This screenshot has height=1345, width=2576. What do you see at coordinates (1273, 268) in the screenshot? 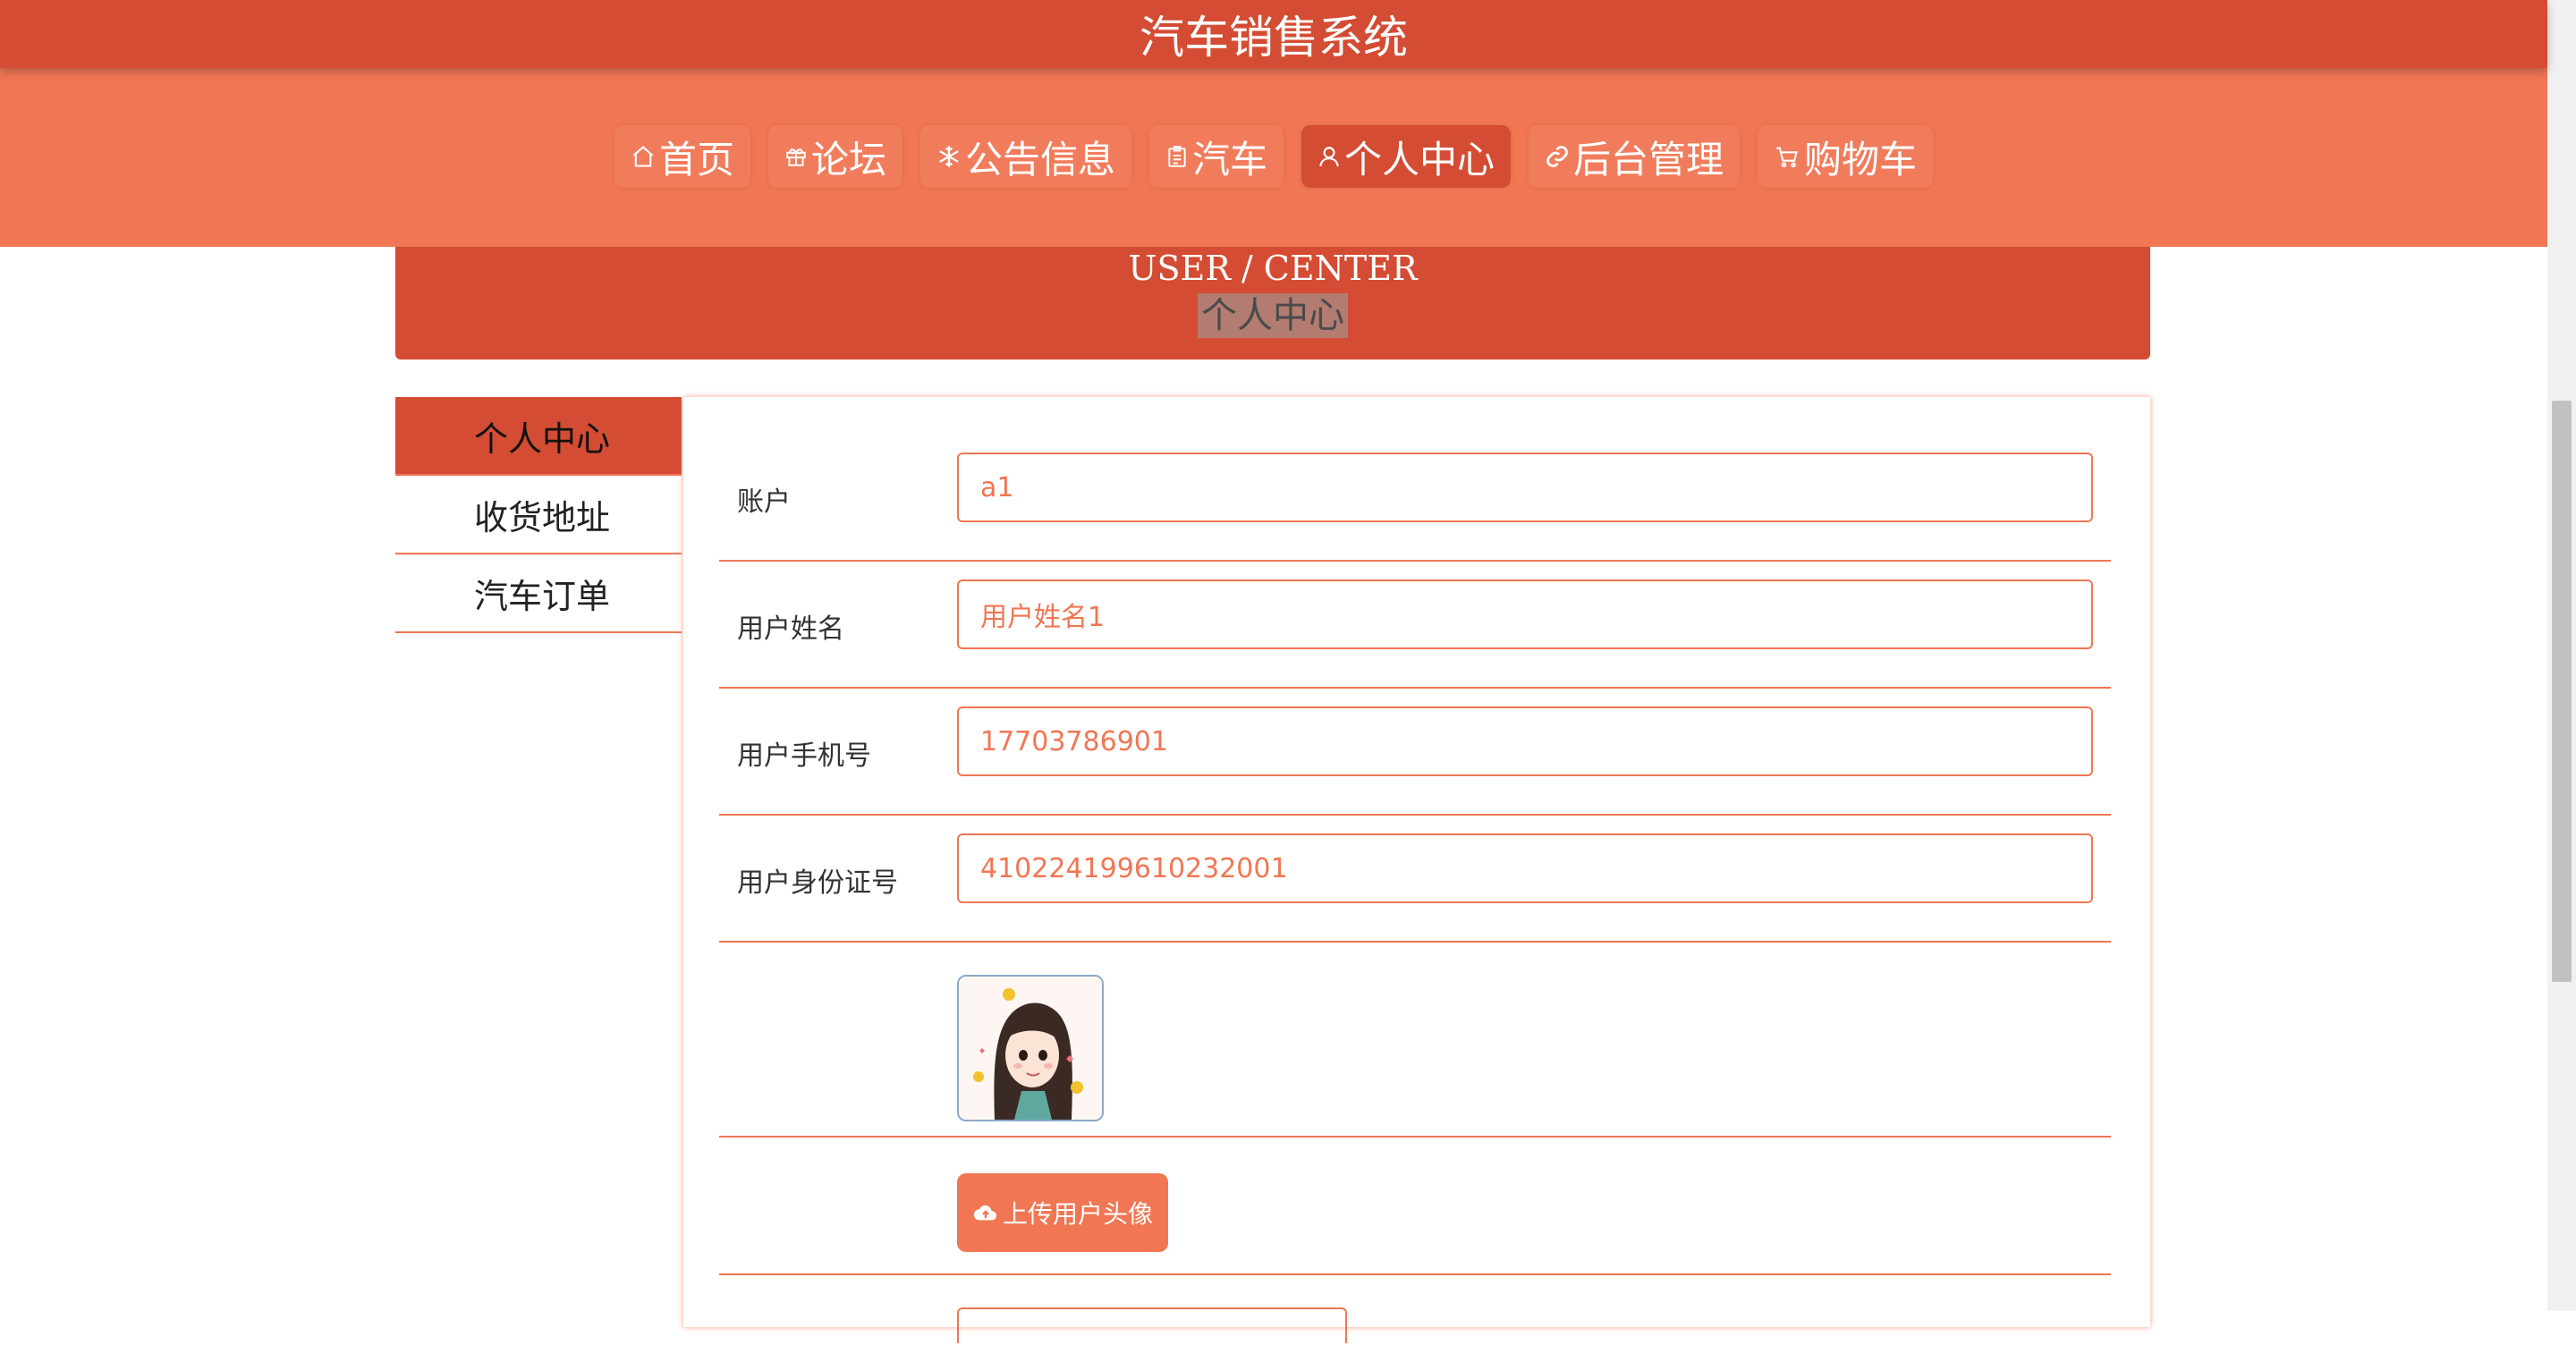
I see `banner-title-en: USER / CENTER` at bounding box center [1273, 268].